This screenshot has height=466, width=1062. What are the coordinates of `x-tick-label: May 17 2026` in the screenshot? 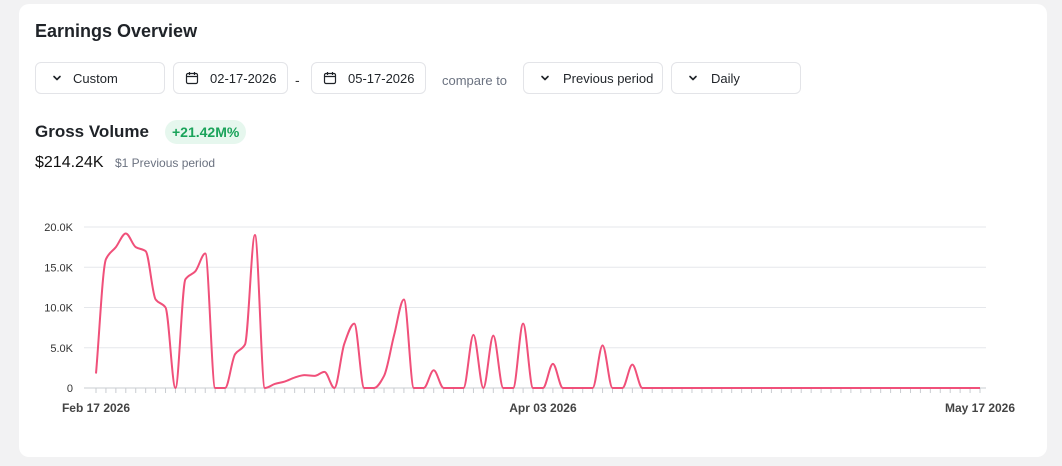 It's located at (980, 408).